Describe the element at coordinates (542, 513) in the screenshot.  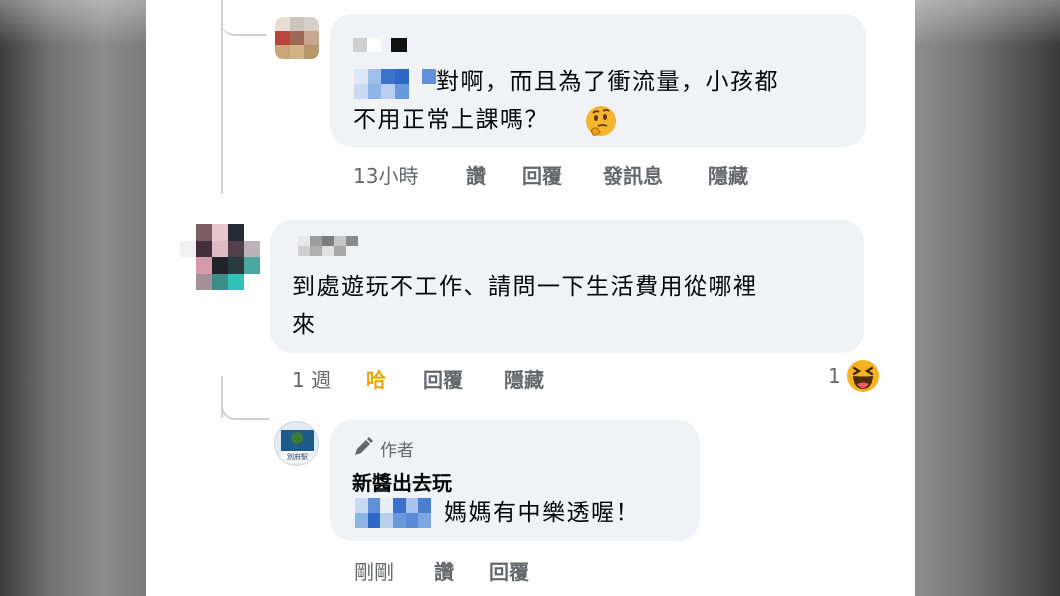
I see `comment-text: 媽媽有中樂透喔！` at that location.